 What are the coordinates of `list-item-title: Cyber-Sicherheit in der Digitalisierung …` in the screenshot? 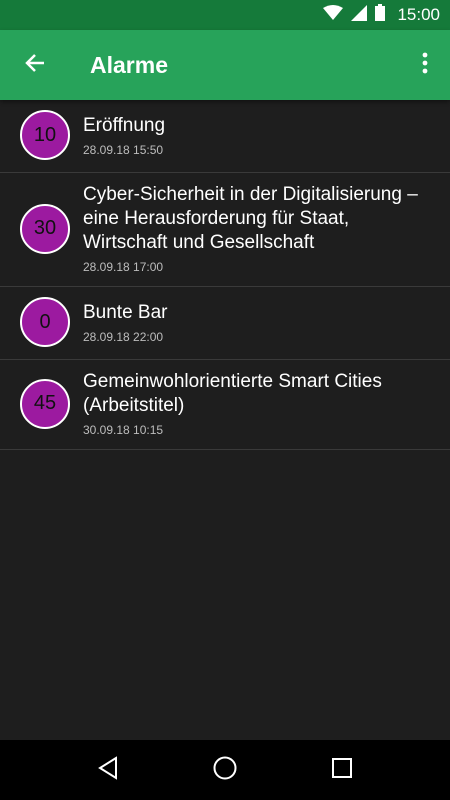 It's located at (250, 218).